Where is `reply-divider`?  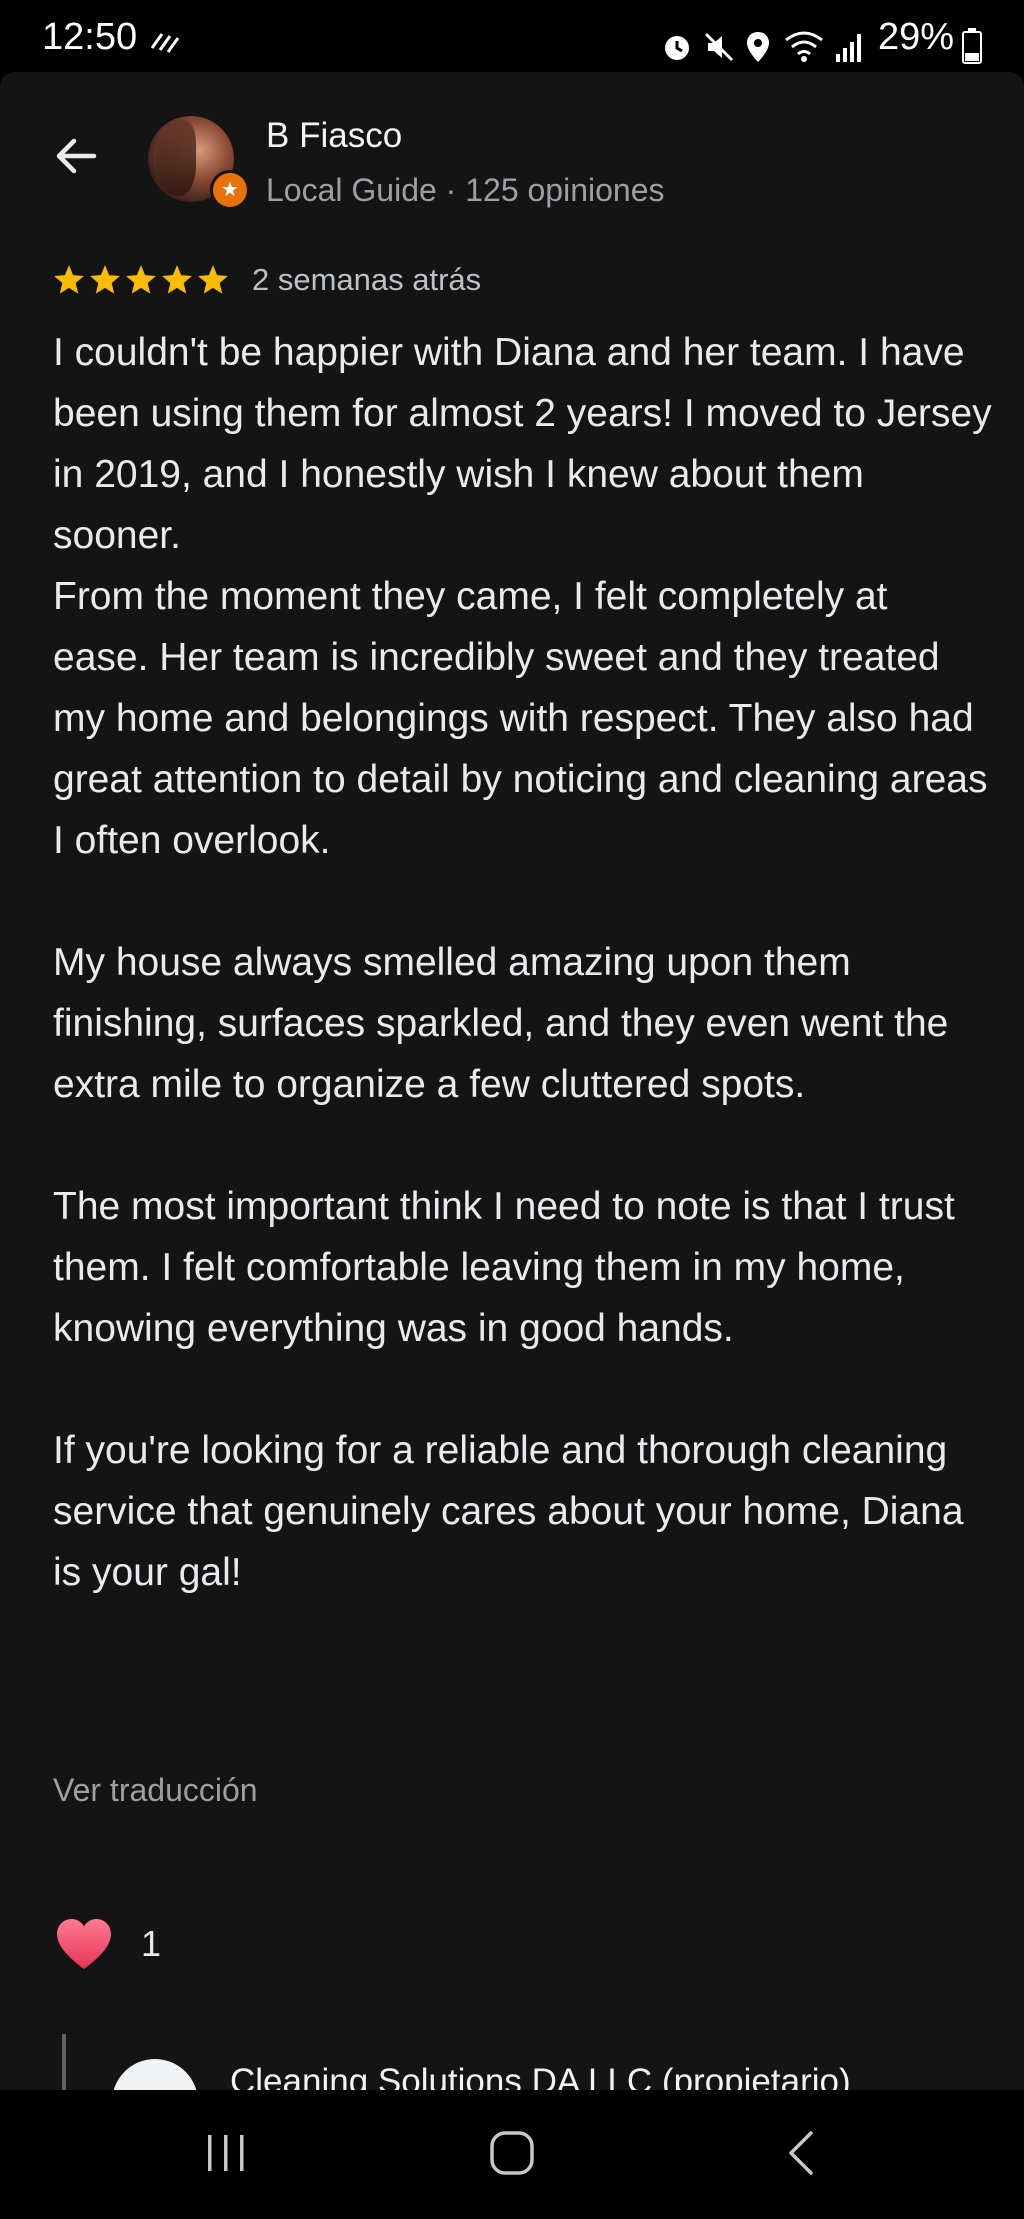
reply-divider is located at coordinates (64, 2062).